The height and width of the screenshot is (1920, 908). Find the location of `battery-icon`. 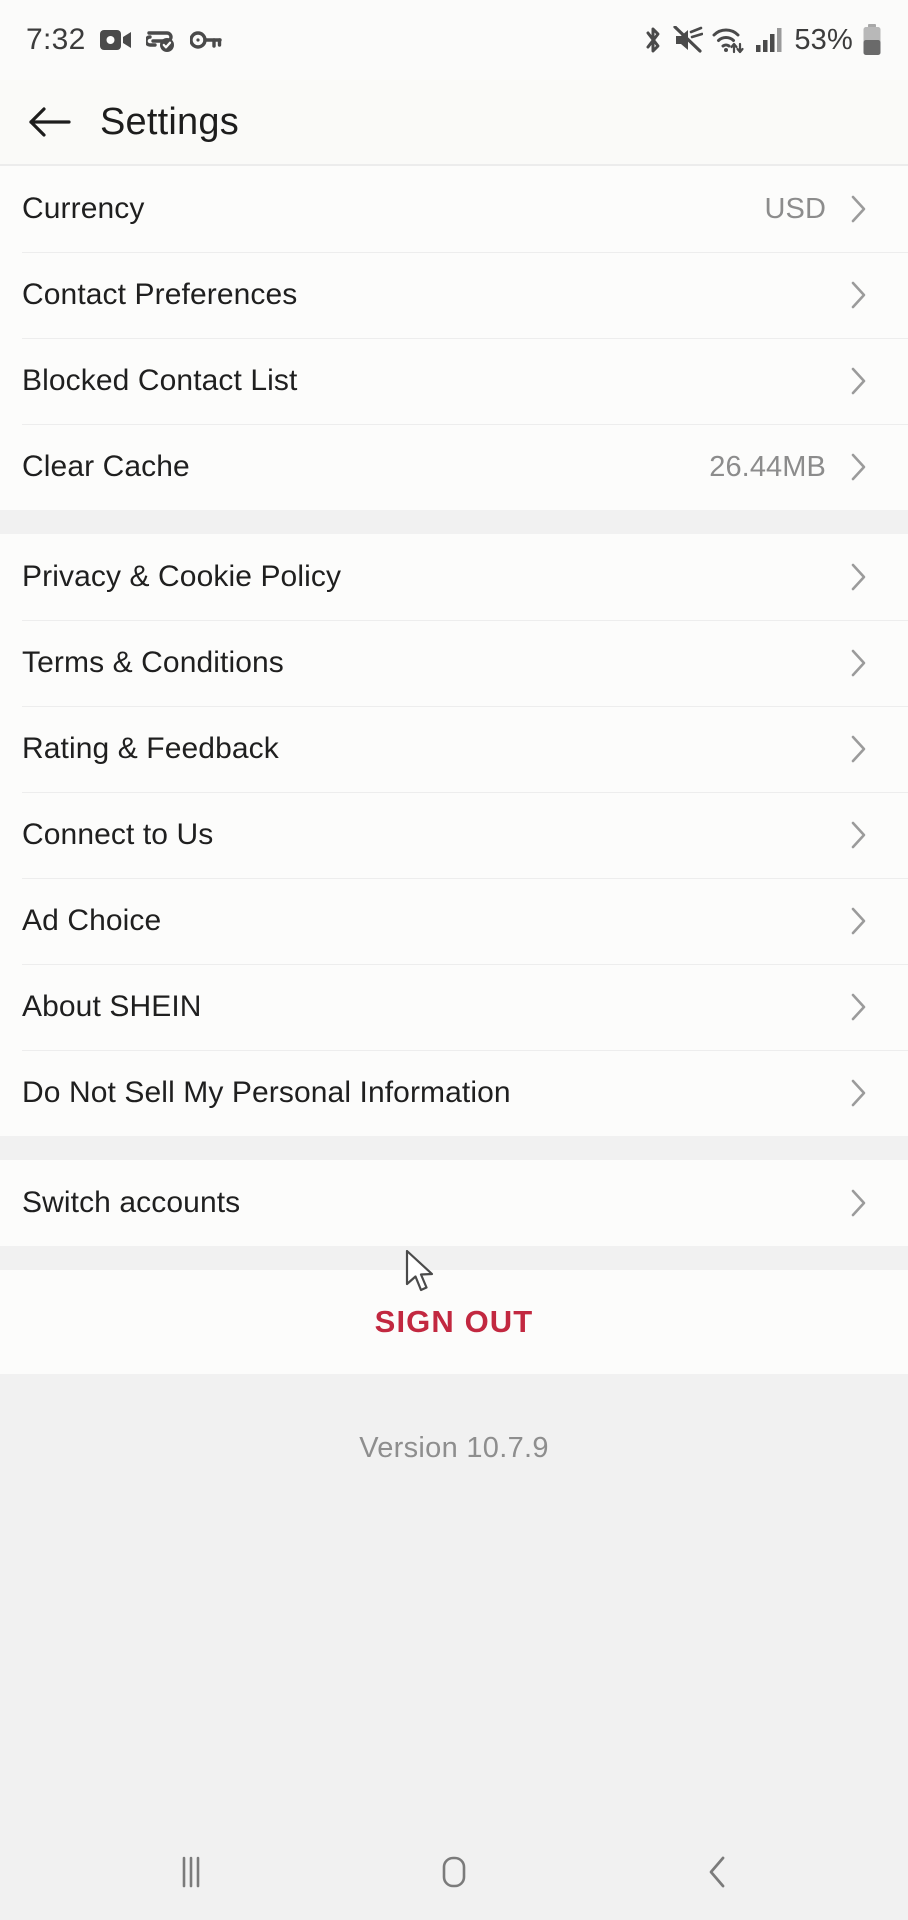

battery-icon is located at coordinates (872, 40).